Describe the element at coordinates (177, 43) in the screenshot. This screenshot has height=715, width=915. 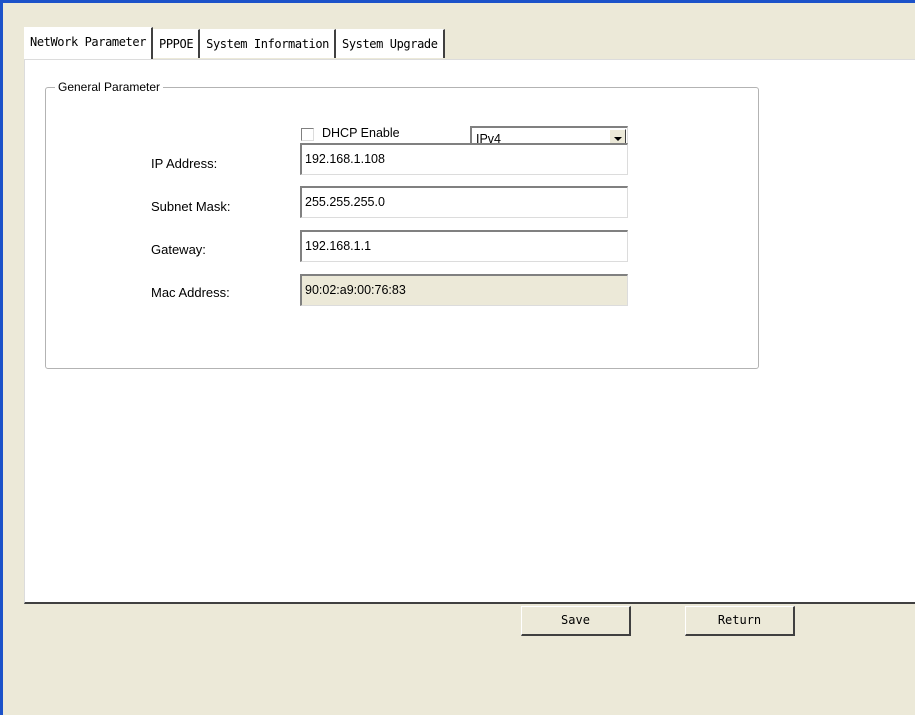
I see `tab-pppoe: PPPOE` at that location.